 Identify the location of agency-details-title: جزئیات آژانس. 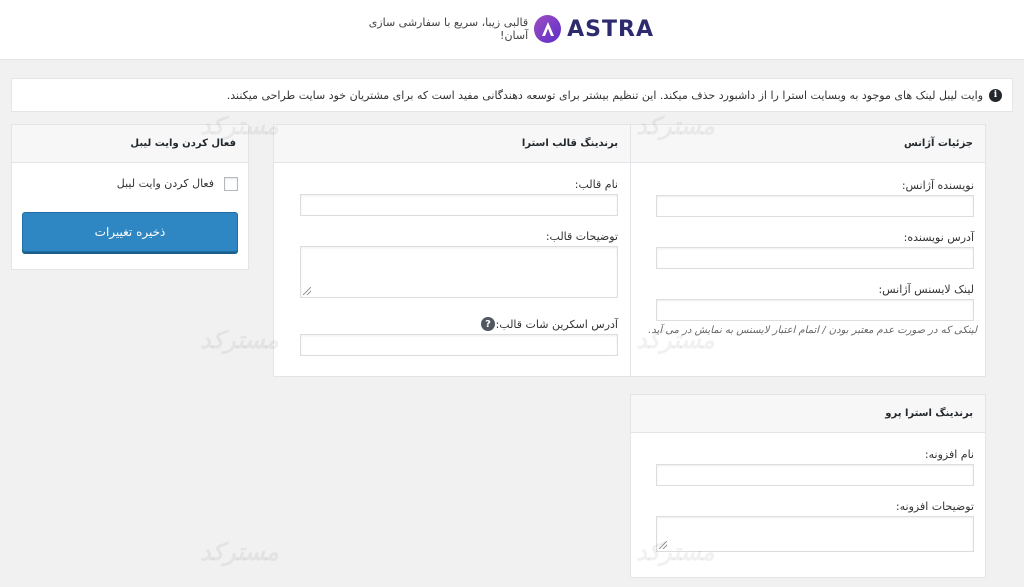
(938, 143).